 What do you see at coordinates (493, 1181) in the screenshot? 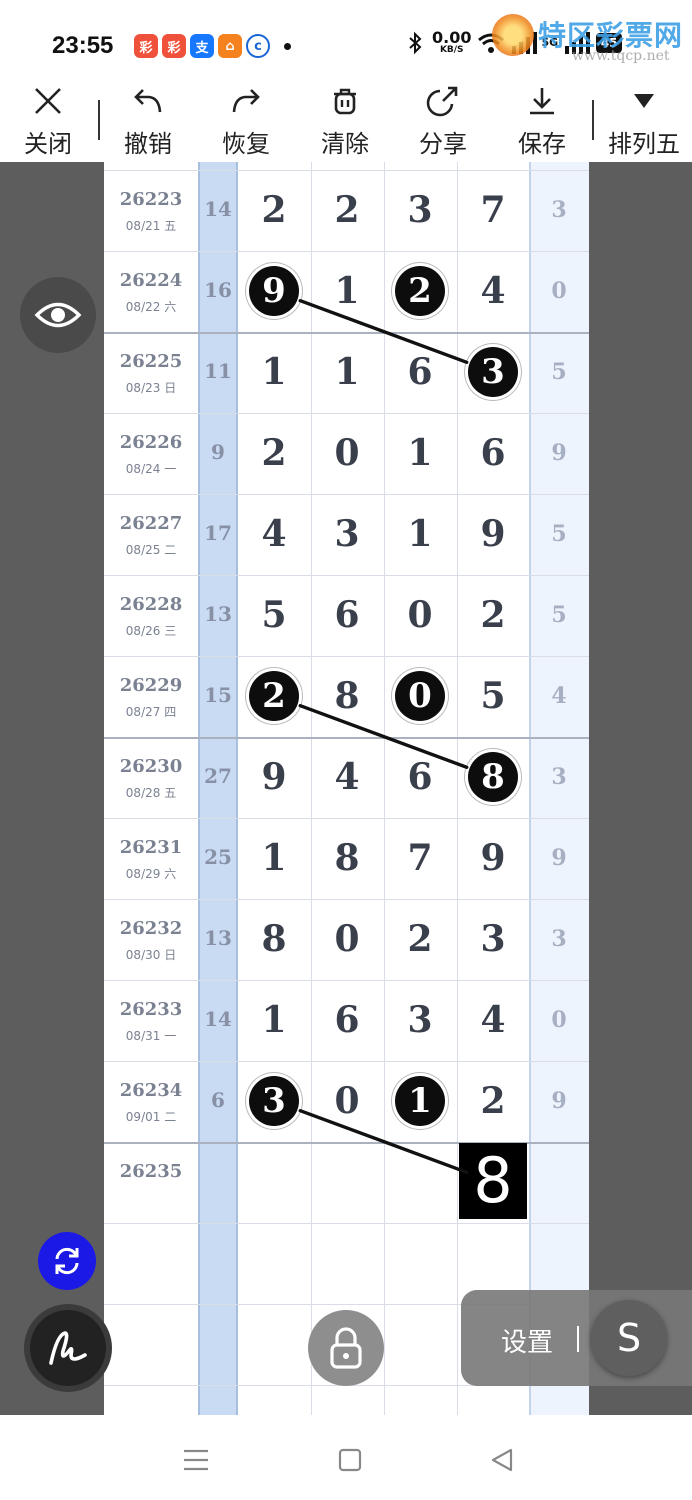
I see `drawn-prediction-digit: 8` at bounding box center [493, 1181].